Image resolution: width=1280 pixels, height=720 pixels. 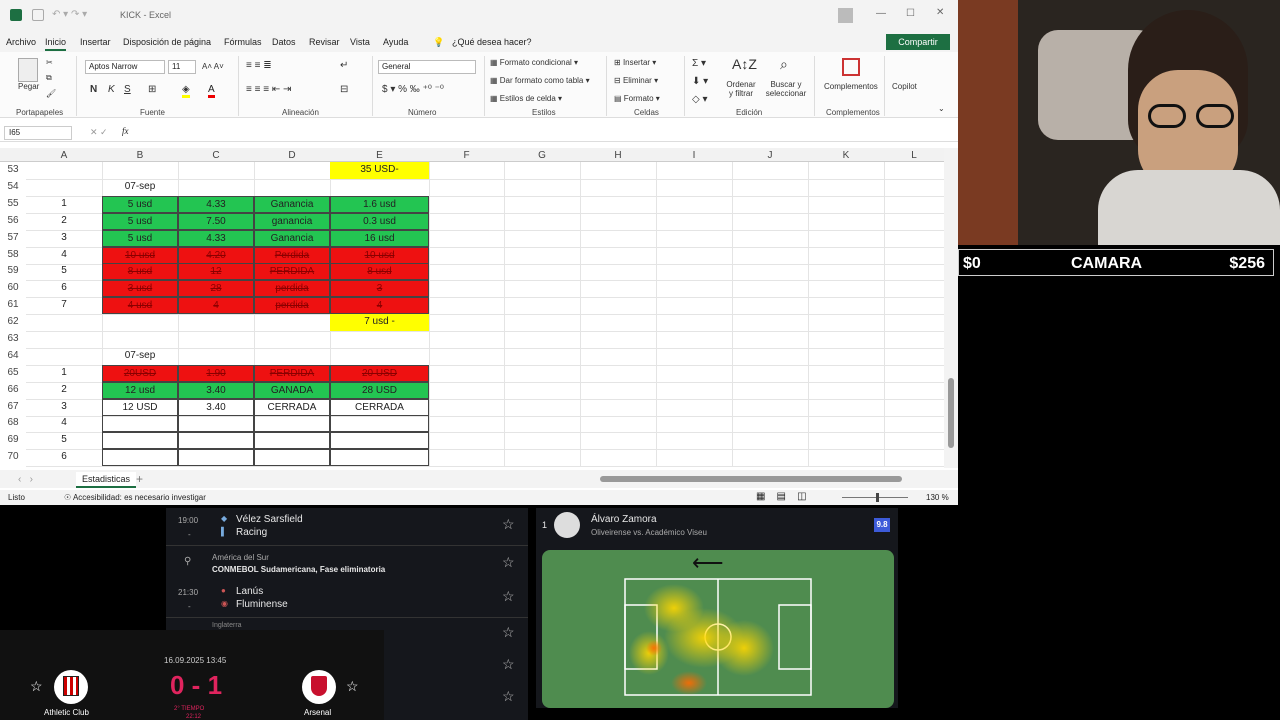 What do you see at coordinates (360, 42) in the screenshot?
I see `tab-vista: Vista` at bounding box center [360, 42].